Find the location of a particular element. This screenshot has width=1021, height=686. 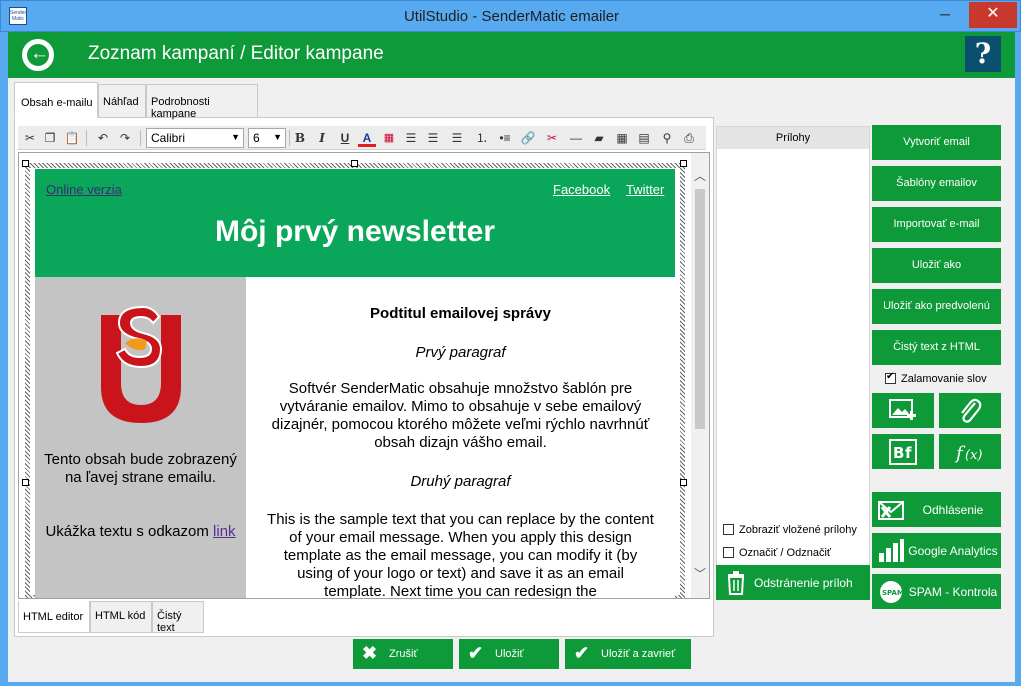

insert-image-icon is located at coordinates (902, 409).